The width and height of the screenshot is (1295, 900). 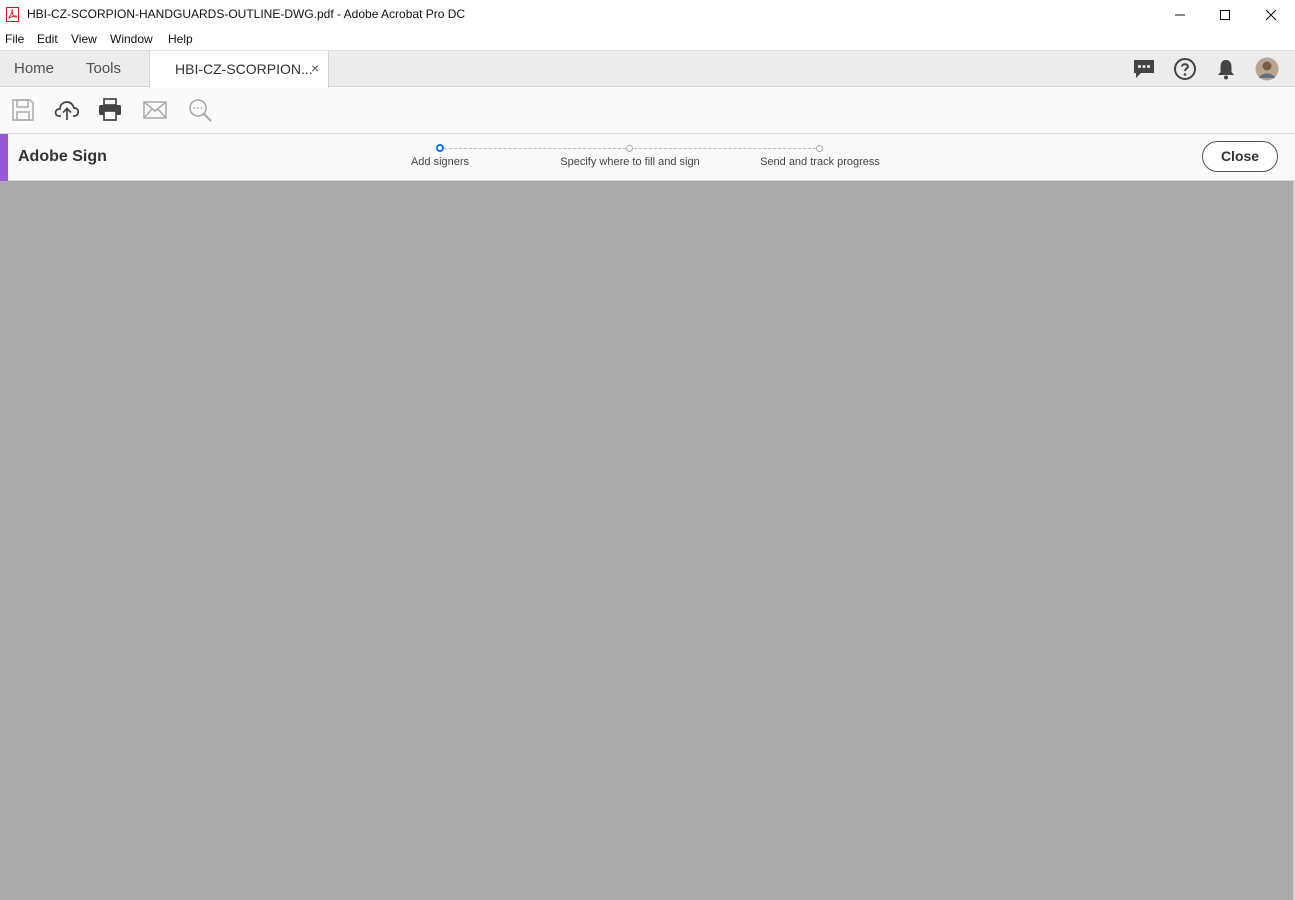 I want to click on acrobat-pdf-icon, so click(x=12, y=14).